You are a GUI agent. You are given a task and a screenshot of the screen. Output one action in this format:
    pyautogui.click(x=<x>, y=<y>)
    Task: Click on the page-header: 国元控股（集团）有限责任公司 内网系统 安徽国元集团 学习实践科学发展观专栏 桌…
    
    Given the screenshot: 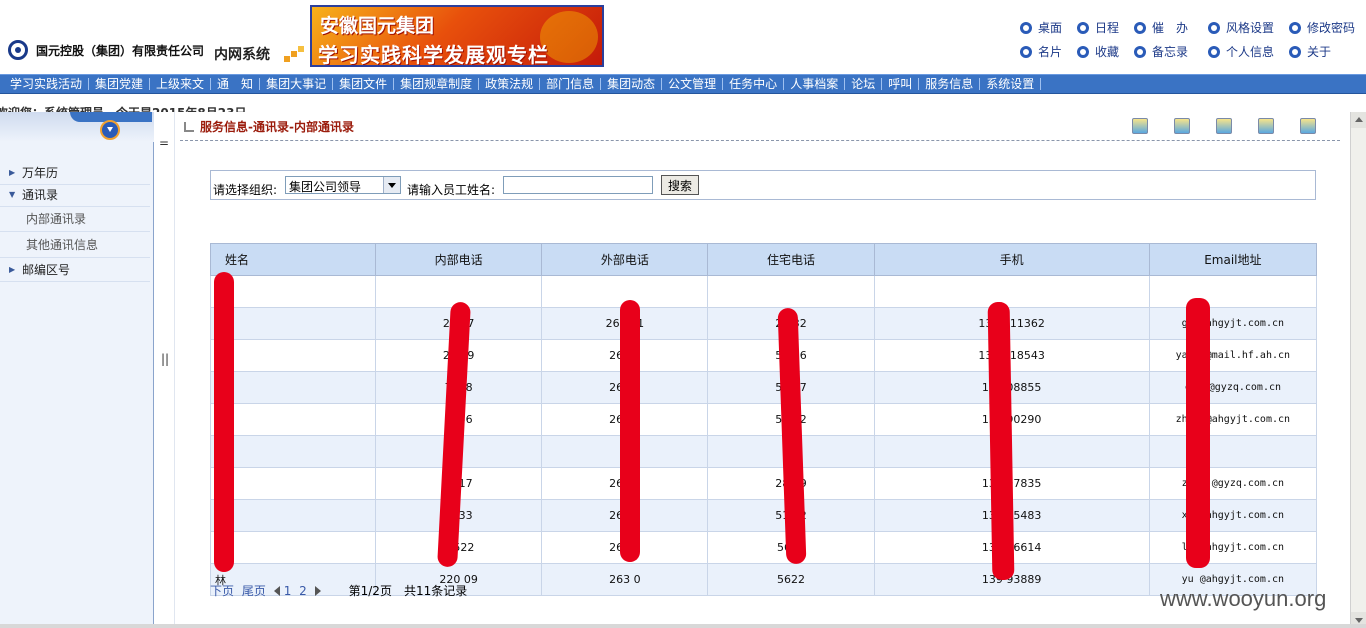 What is the action you would take?
    pyautogui.click(x=683, y=37)
    